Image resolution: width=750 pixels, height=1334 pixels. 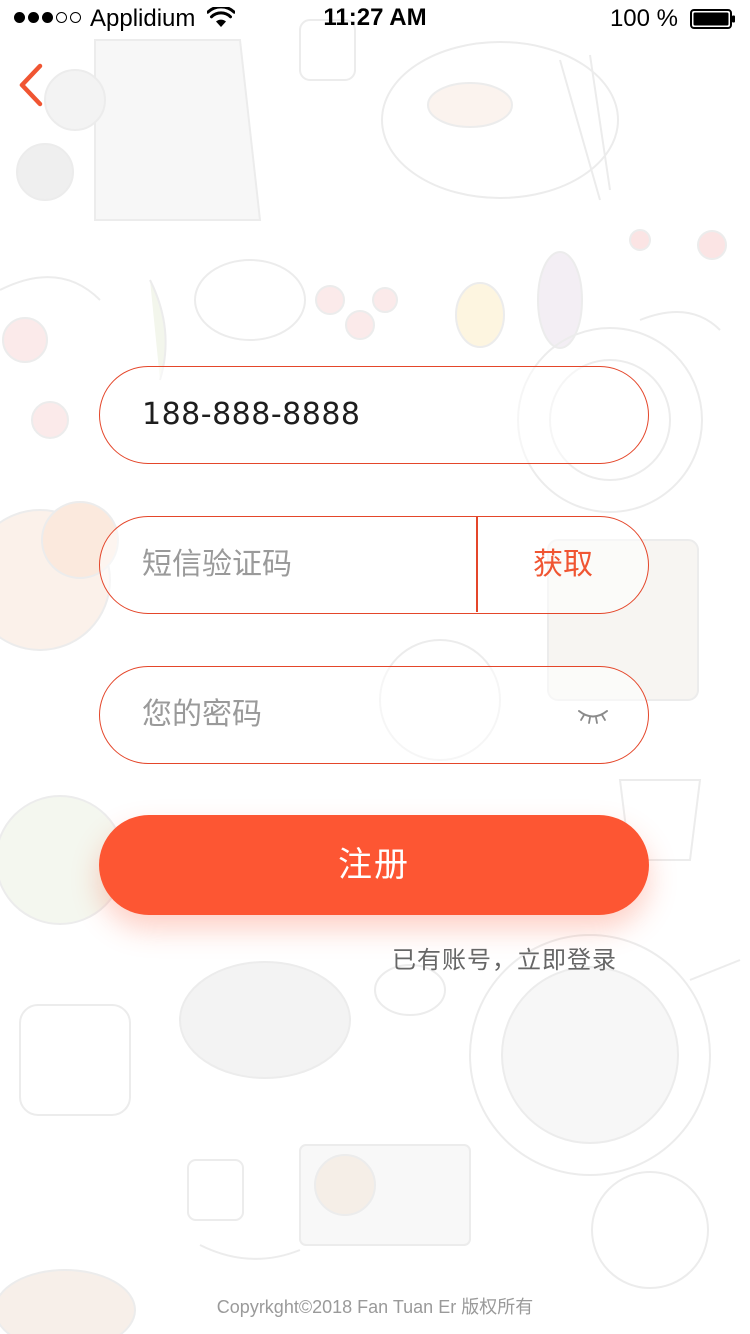 I want to click on sms-code-field: 获取, so click(x=374, y=565).